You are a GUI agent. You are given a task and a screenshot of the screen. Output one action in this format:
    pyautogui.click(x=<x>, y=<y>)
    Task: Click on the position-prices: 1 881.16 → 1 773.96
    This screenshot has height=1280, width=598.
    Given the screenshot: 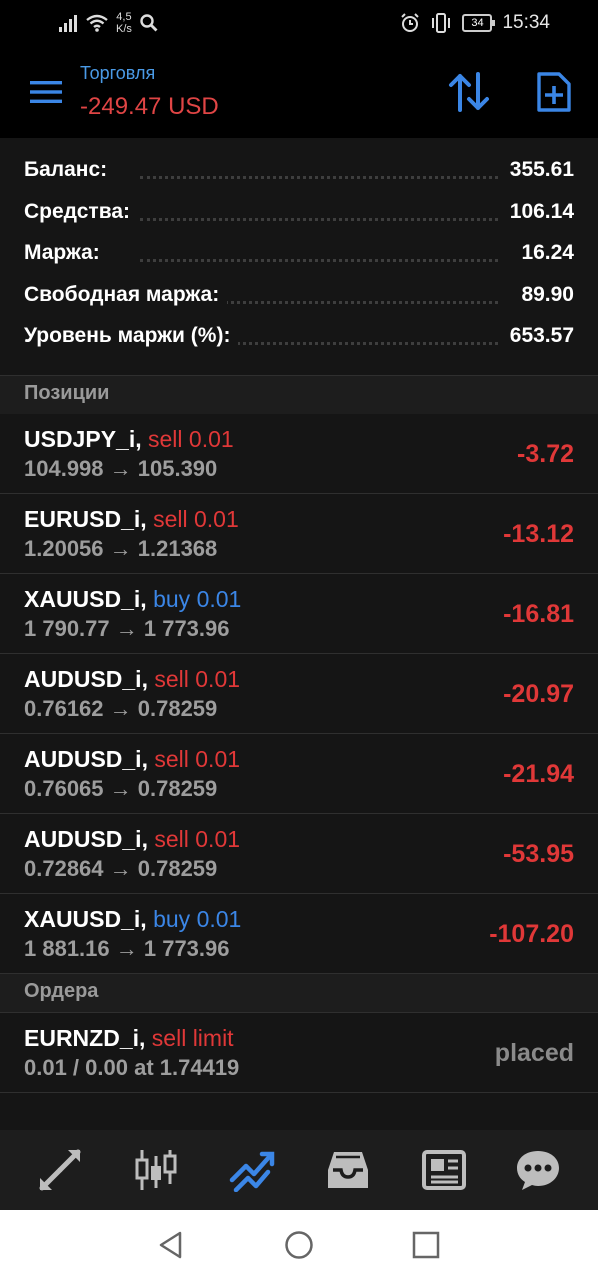 What is the action you would take?
    pyautogui.click(x=127, y=948)
    